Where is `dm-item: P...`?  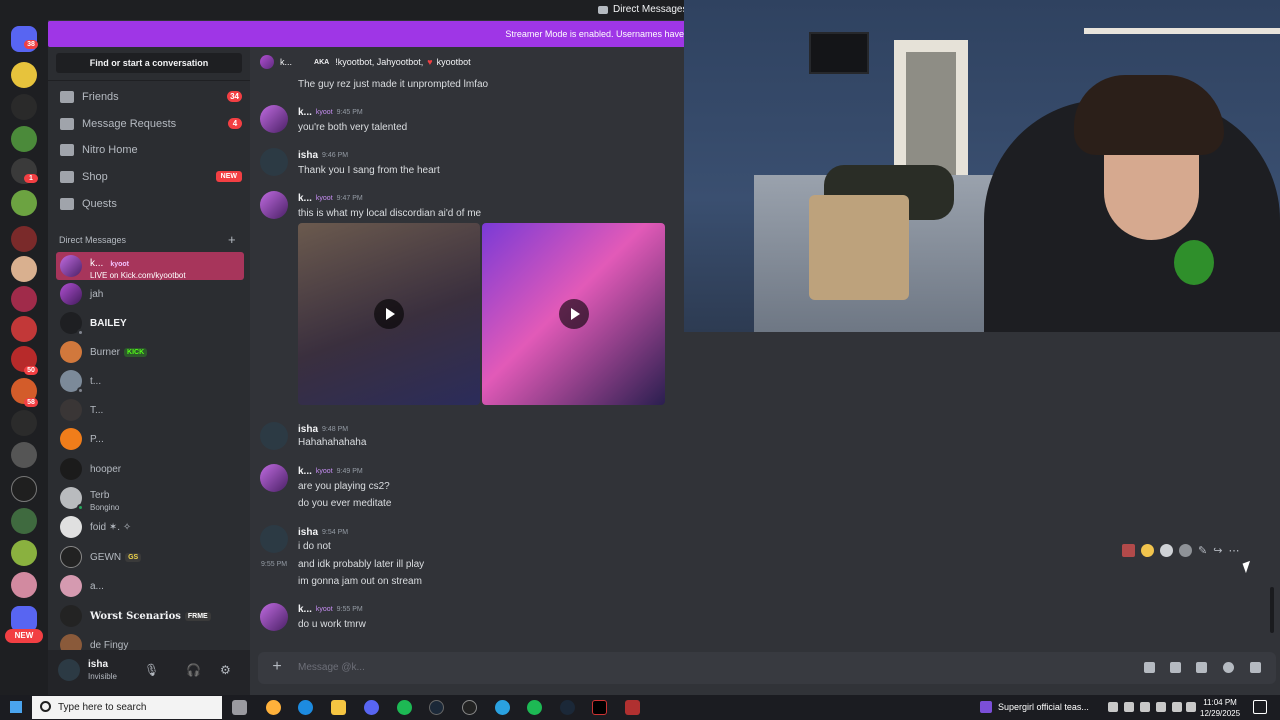 dm-item: P... is located at coordinates (150, 439).